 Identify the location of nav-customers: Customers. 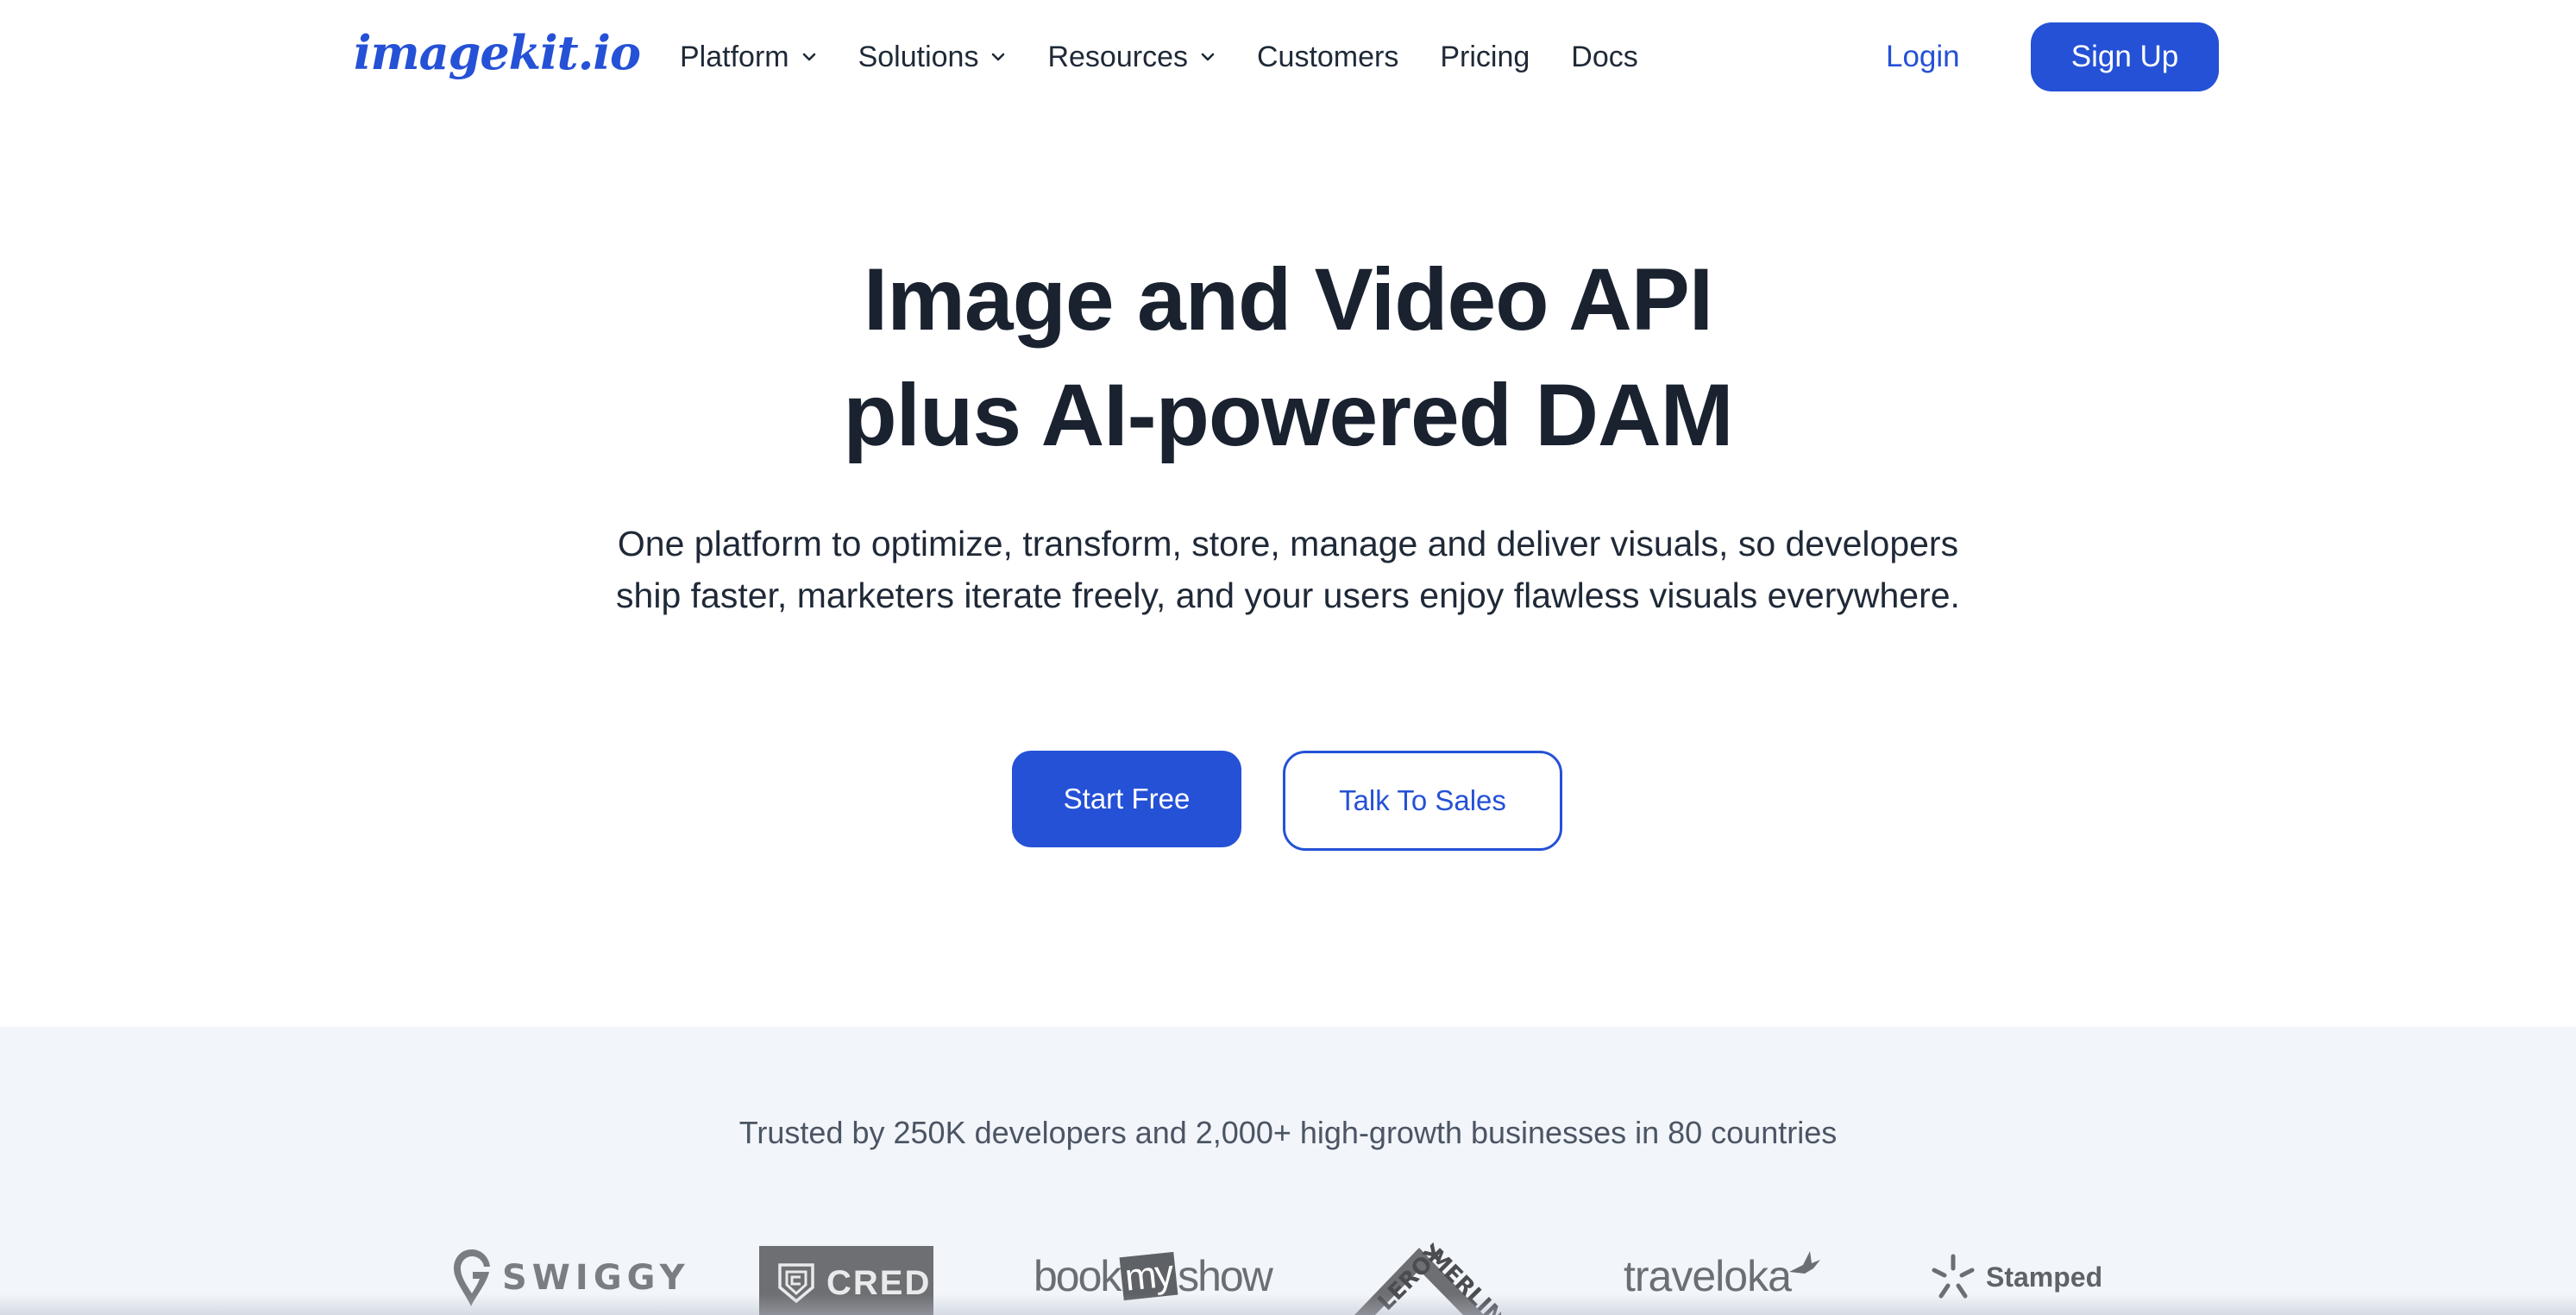
(1327, 57).